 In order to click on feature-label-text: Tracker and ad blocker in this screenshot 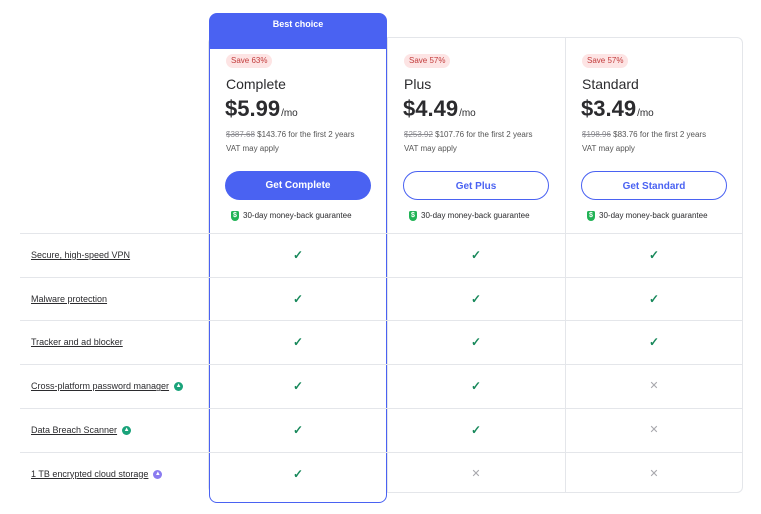, I will do `click(77, 342)`.